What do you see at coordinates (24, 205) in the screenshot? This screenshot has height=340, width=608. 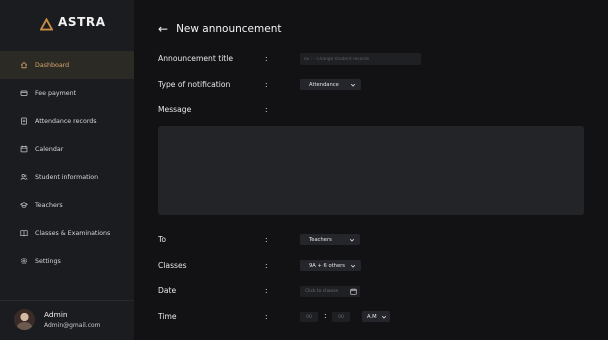 I see `graduation-cap-icon` at bounding box center [24, 205].